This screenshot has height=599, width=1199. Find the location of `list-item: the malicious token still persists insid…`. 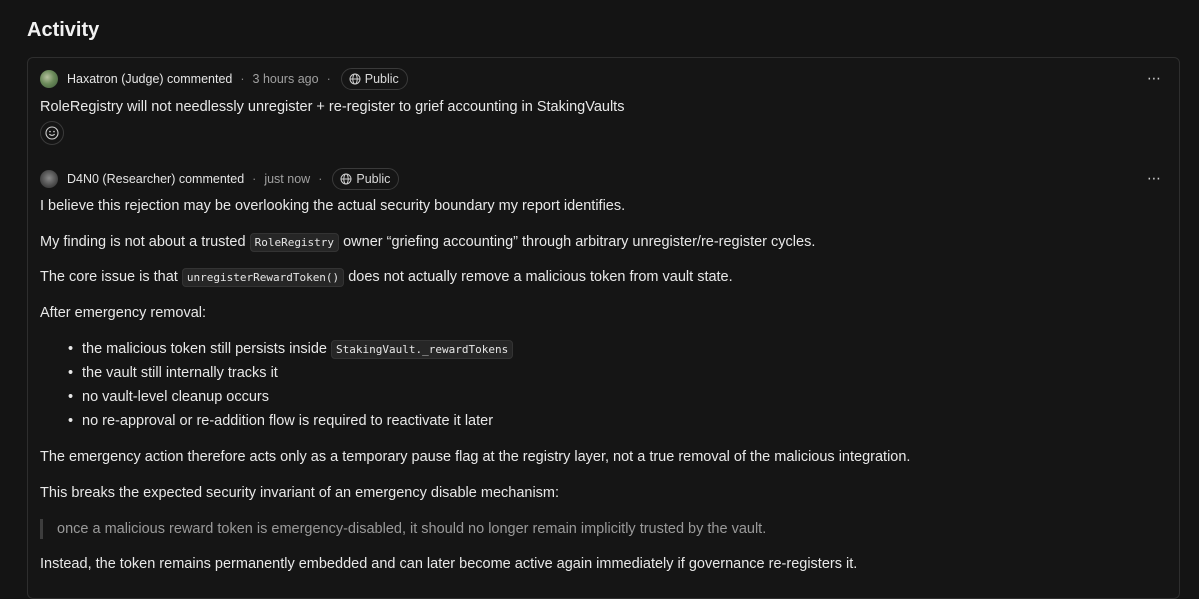

list-item: the malicious token still persists insid… is located at coordinates (291, 351).